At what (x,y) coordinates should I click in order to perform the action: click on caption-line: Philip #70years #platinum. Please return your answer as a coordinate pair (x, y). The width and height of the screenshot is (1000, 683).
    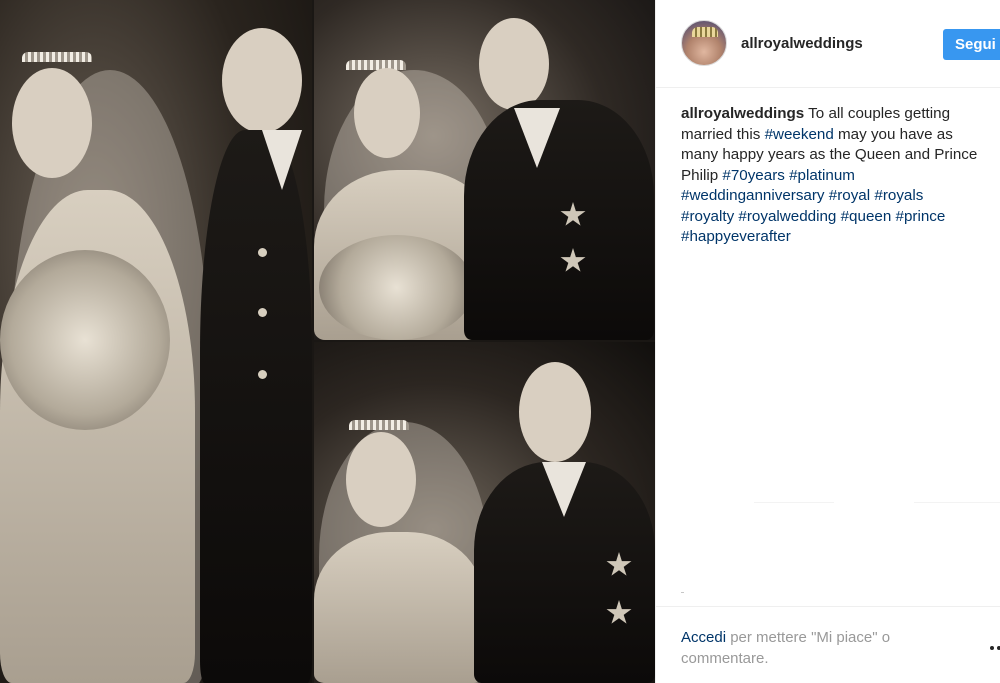
    Looking at the image, I should click on (840, 176).